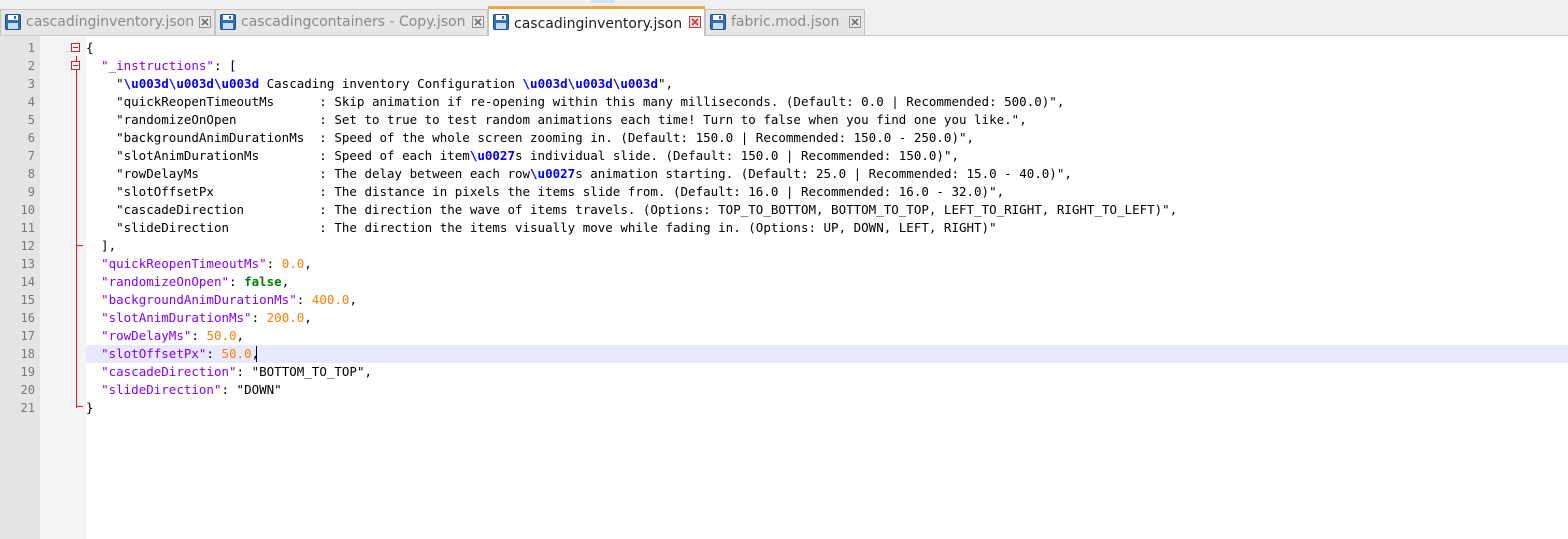  I want to click on line-number: 7, so click(31, 156).